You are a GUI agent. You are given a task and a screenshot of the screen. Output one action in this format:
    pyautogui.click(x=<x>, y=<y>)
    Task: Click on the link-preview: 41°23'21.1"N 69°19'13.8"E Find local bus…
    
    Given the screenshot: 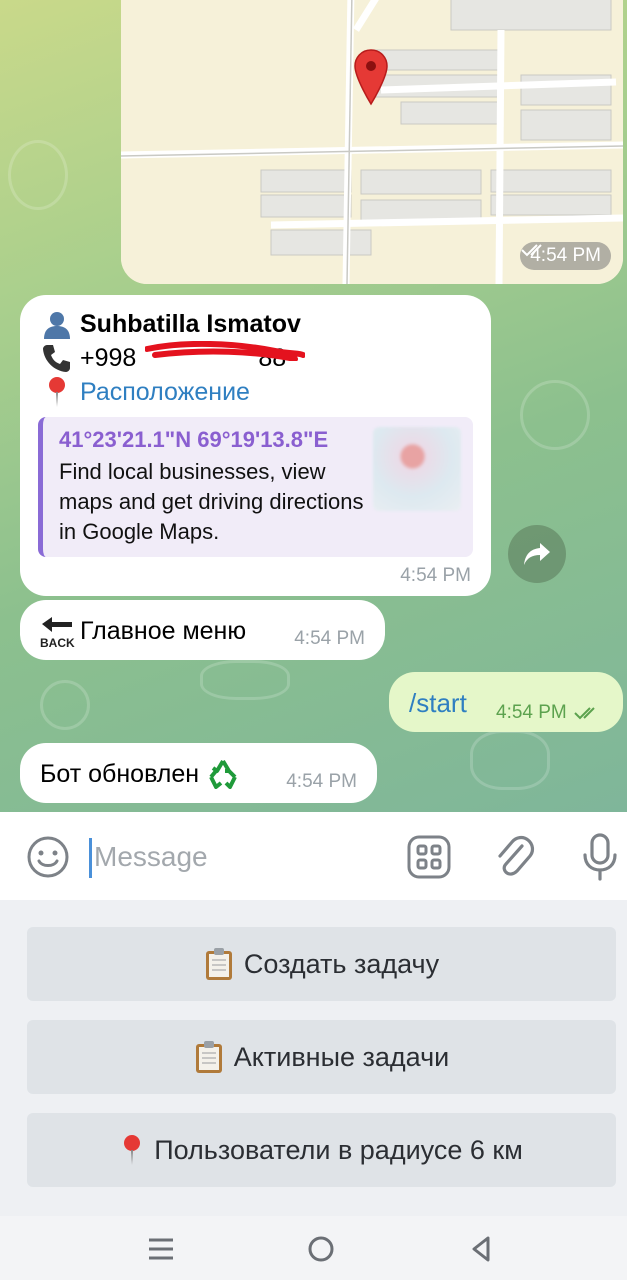 What is the action you would take?
    pyautogui.click(x=255, y=487)
    